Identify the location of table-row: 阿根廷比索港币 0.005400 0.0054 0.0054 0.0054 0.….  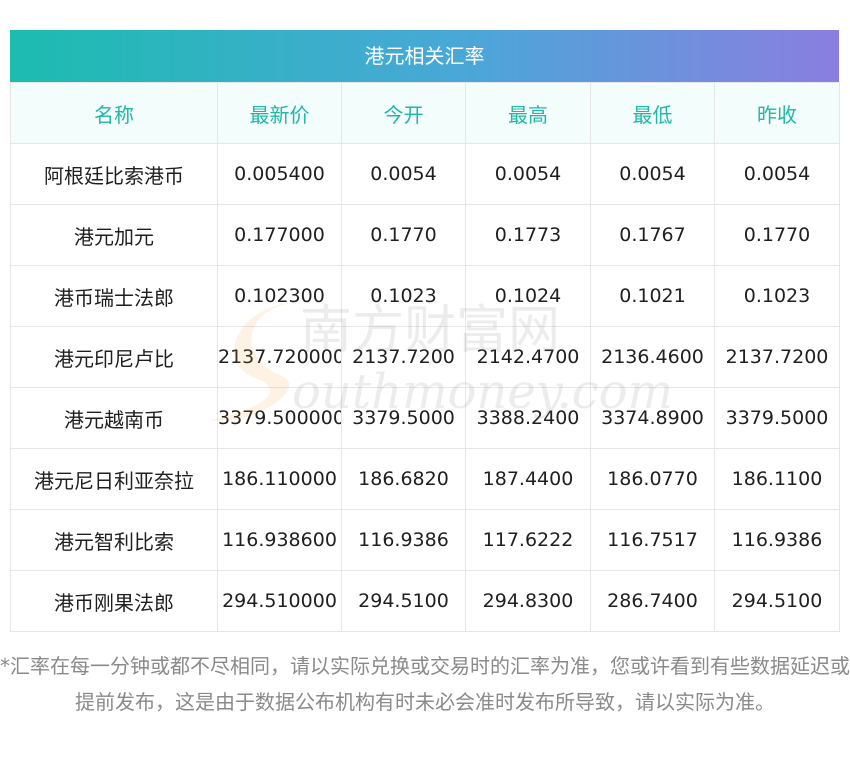
(425, 174).